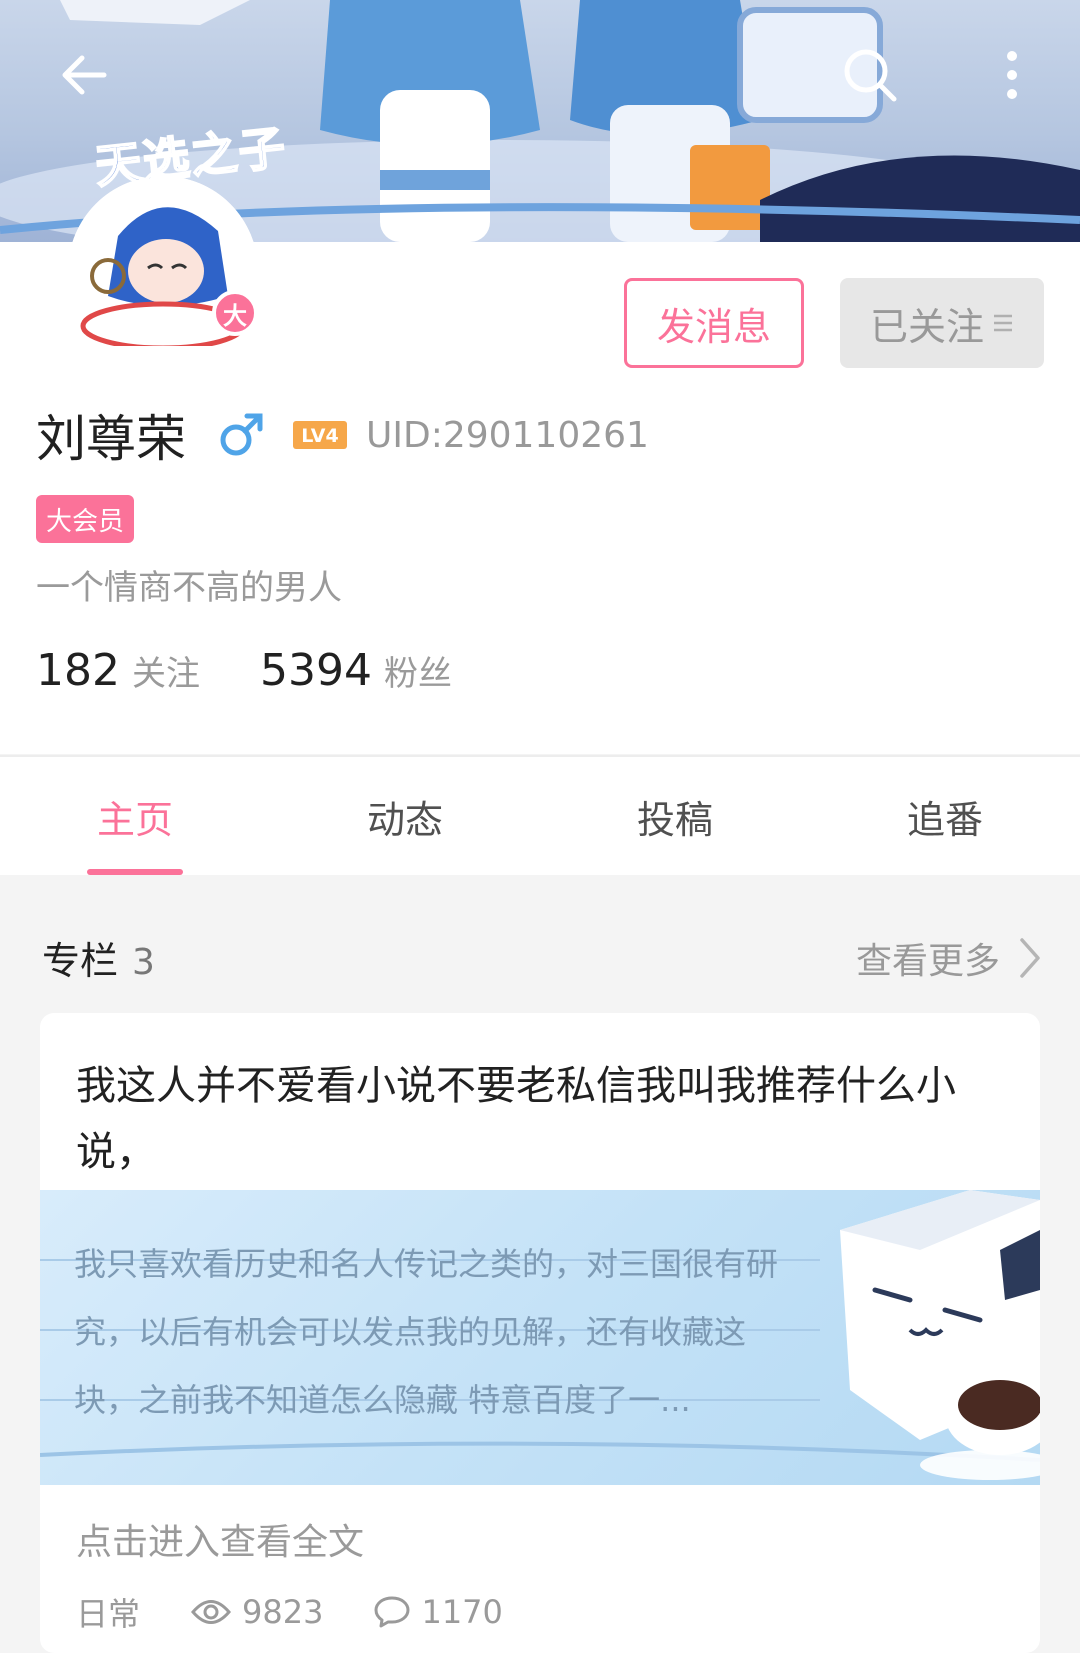  I want to click on section-title: 专栏, so click(80, 961).